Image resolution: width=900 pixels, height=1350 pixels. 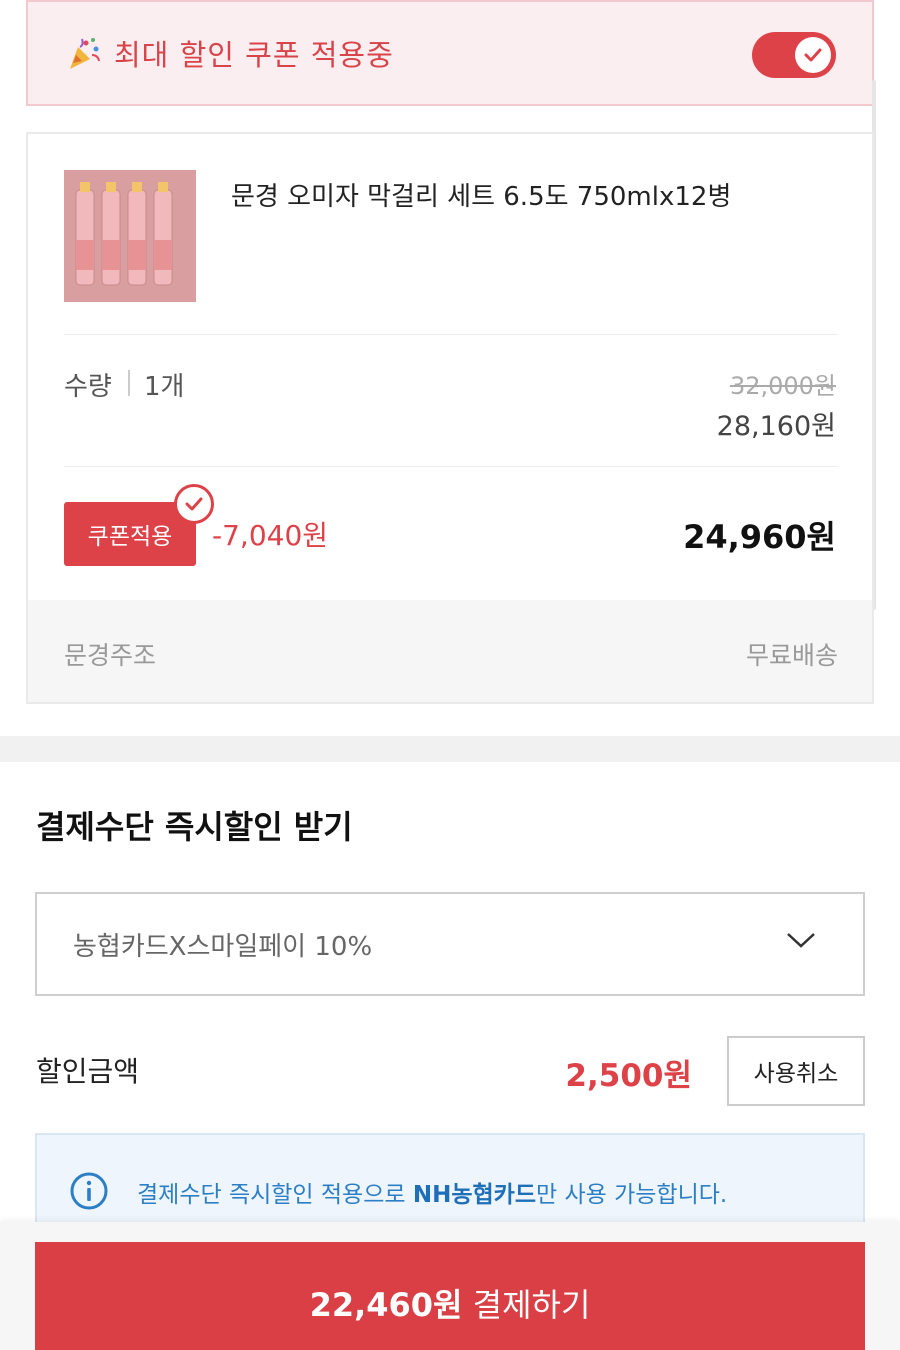 I want to click on product-image, so click(x=130, y=236).